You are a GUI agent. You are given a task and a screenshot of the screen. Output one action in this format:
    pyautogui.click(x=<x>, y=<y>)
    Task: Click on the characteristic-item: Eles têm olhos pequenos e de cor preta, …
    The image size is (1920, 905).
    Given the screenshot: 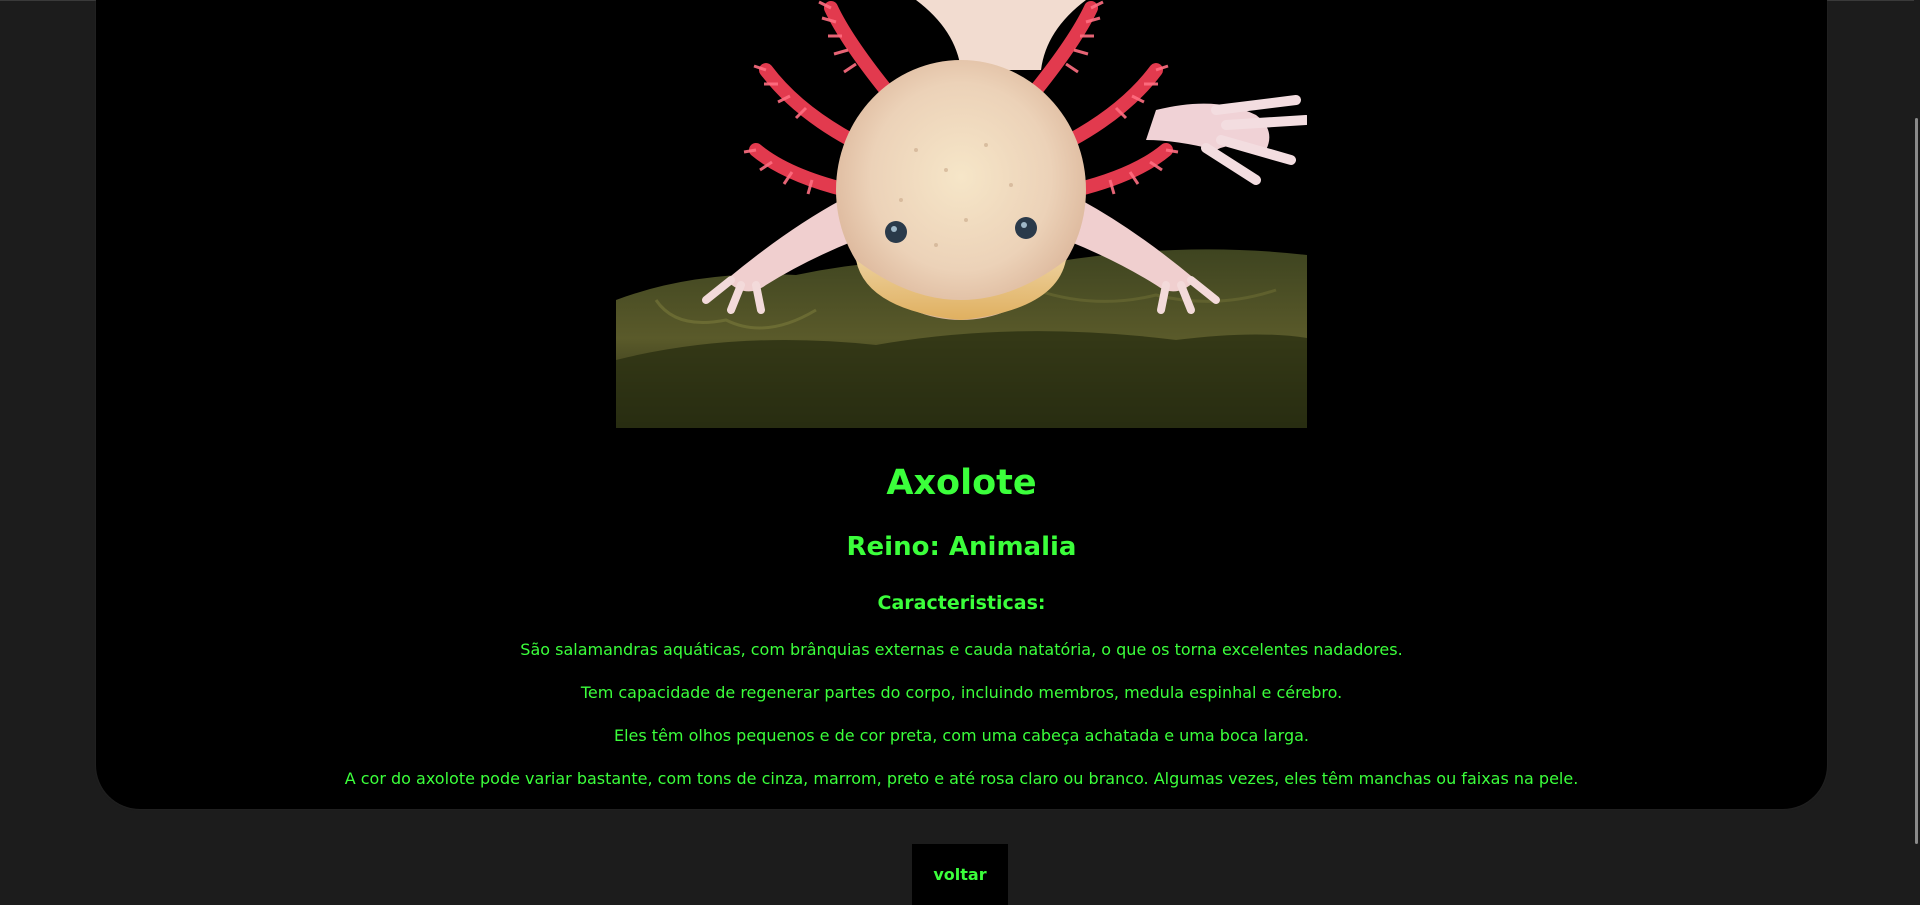 What is the action you would take?
    pyautogui.click(x=961, y=735)
    